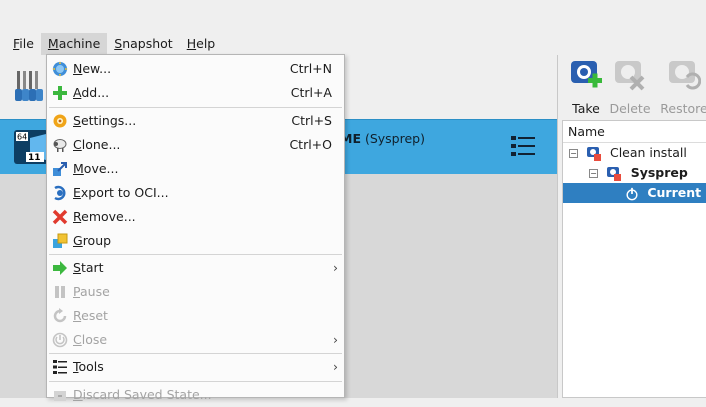 The image size is (706, 407). Describe the element at coordinates (676, 192) in the screenshot. I see `snapshot-label: Current S` at that location.